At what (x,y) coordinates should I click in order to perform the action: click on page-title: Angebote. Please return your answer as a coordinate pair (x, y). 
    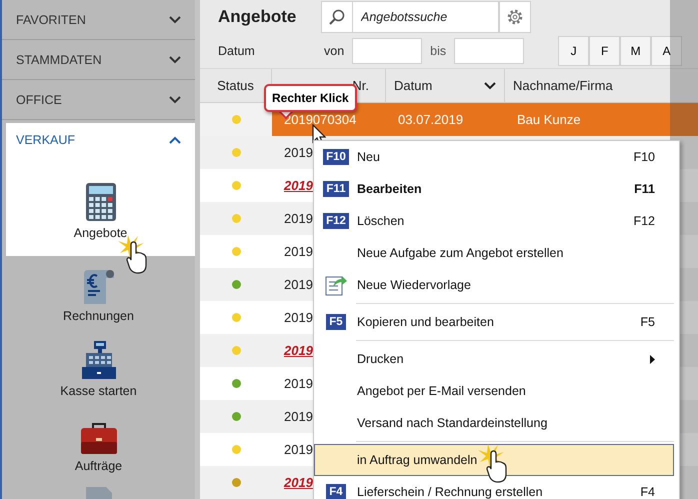
    Looking at the image, I should click on (258, 17).